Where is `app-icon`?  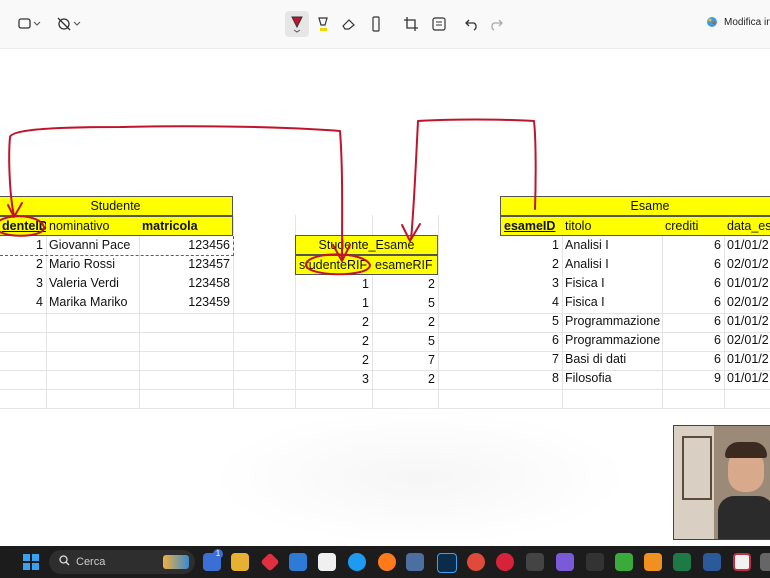 app-icon is located at coordinates (595, 562).